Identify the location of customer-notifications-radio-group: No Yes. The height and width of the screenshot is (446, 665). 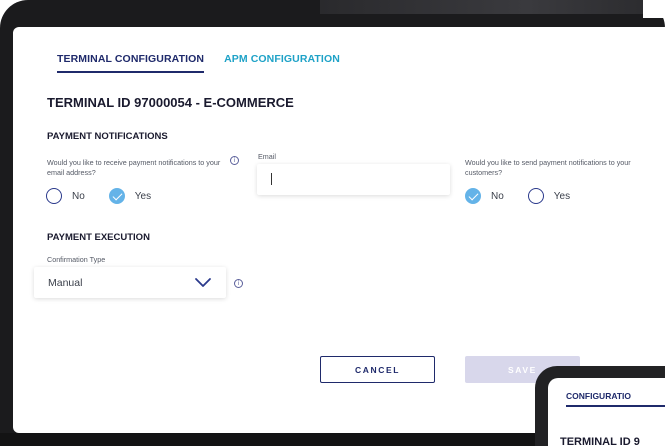
(529, 196).